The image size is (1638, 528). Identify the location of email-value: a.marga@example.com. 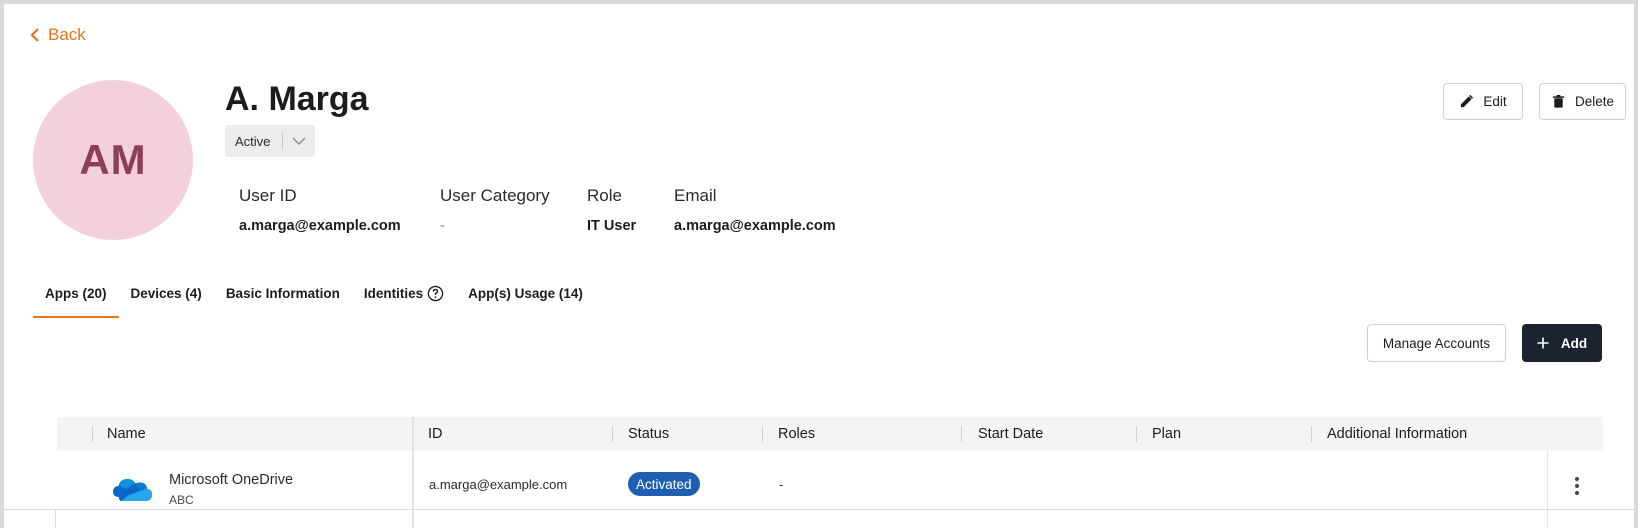
(755, 226).